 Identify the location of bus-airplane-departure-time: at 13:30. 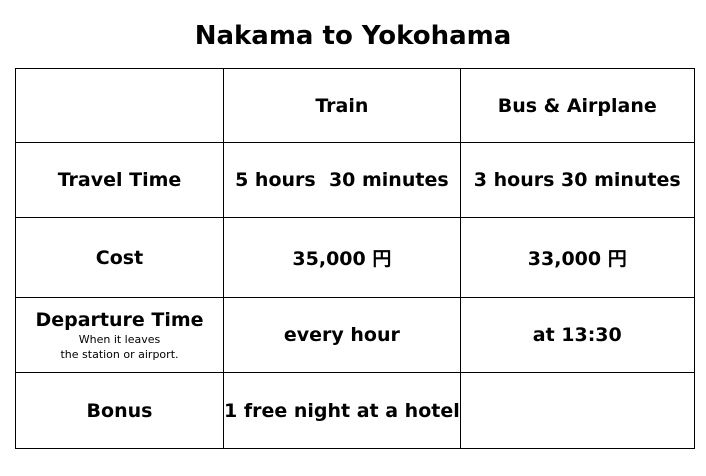
(577, 335).